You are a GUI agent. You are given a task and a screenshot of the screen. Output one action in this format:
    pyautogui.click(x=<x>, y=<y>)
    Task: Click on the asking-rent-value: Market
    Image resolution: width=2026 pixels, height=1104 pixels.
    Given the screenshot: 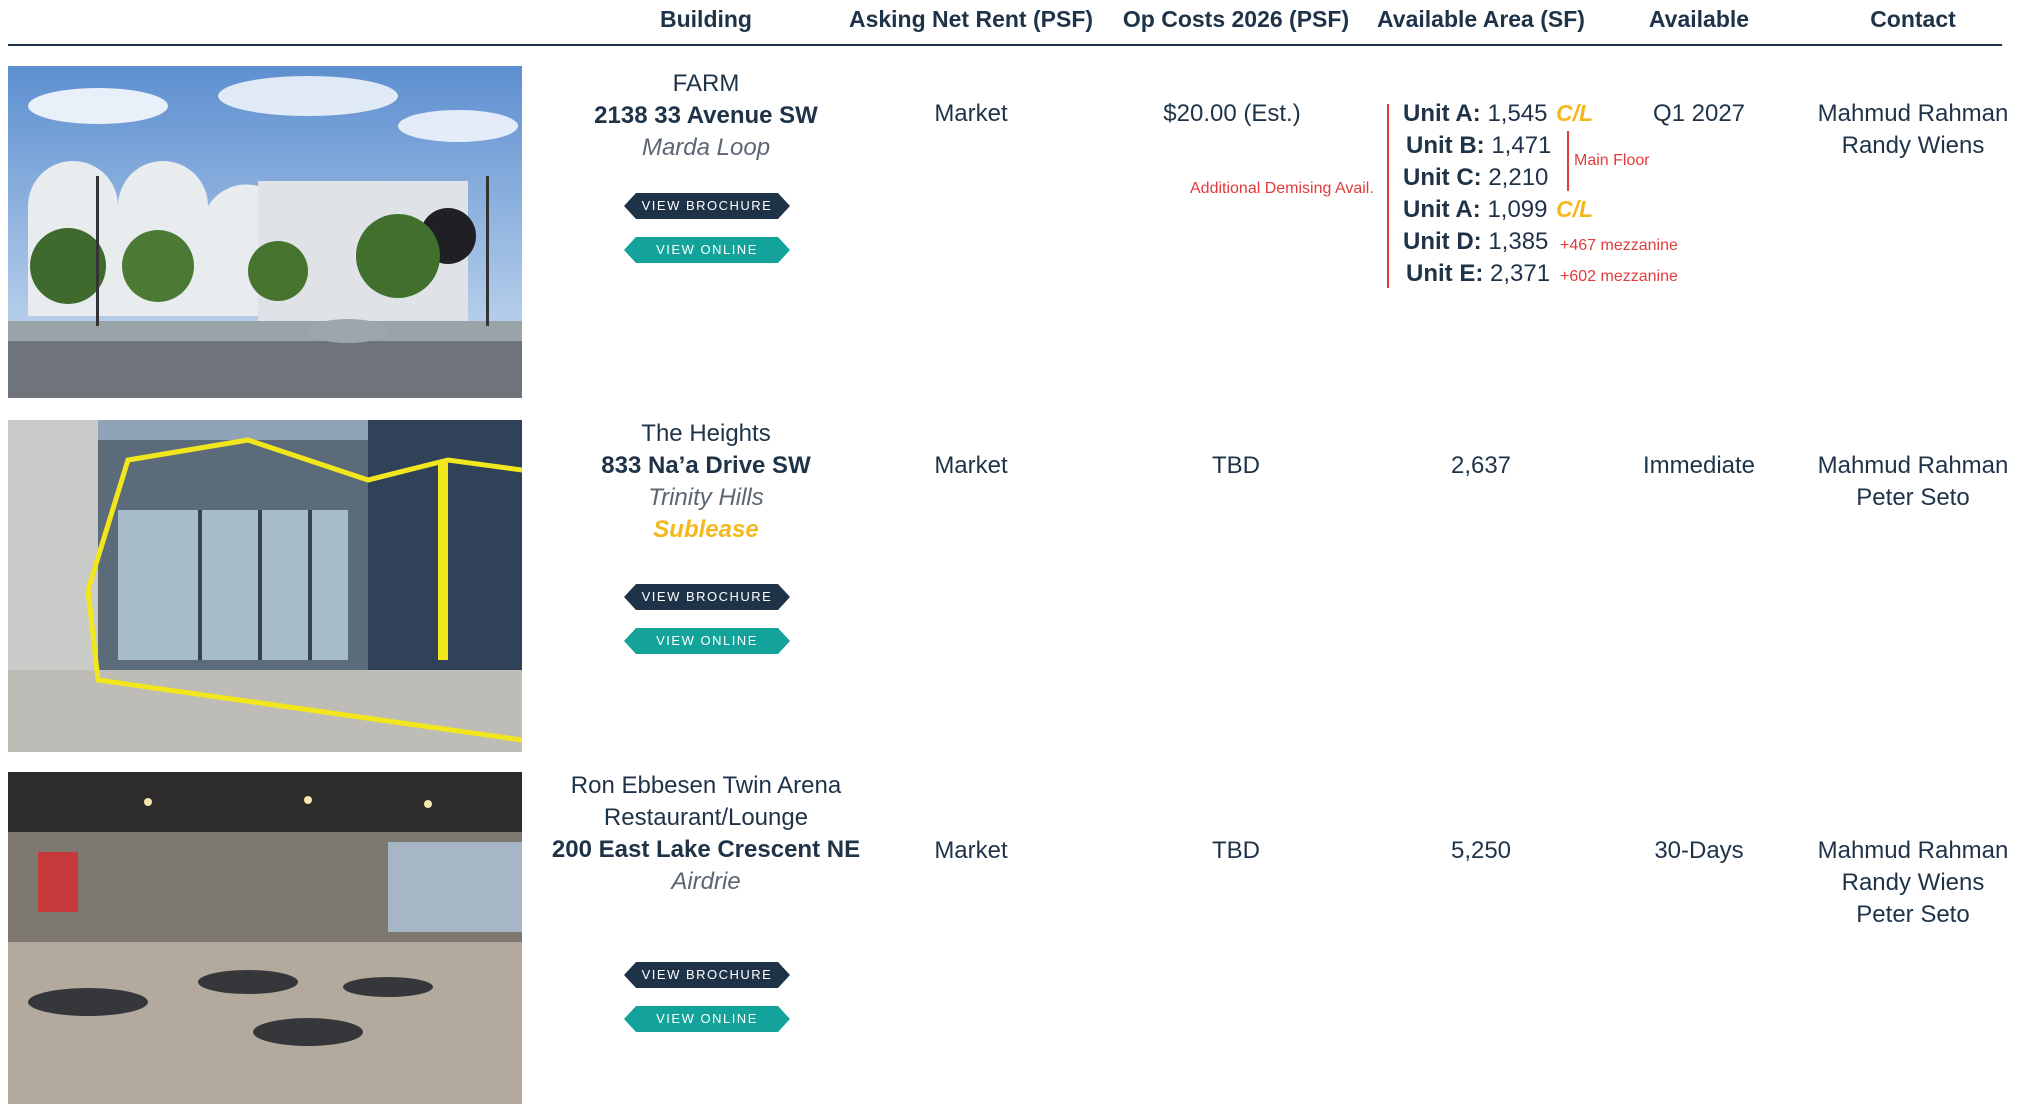 What is the action you would take?
    pyautogui.click(x=971, y=850)
    